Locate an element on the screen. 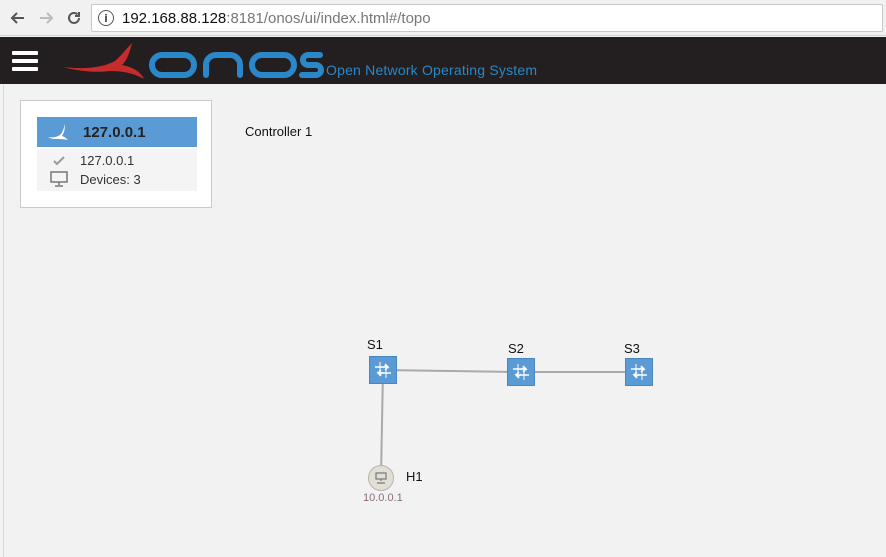  instance-details: 127.0.0.1 Devices: 3 is located at coordinates (117, 170).